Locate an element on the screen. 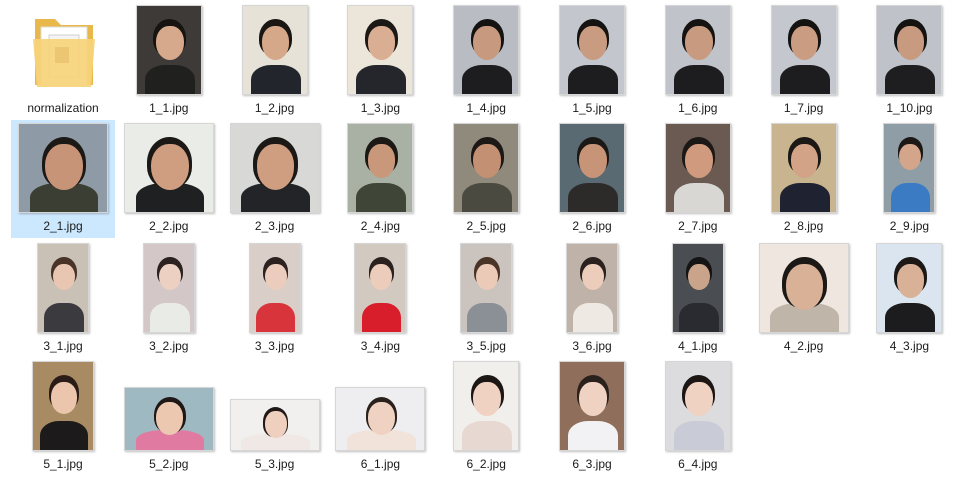  file-name-label: 2_1.jpg is located at coordinates (63, 226).